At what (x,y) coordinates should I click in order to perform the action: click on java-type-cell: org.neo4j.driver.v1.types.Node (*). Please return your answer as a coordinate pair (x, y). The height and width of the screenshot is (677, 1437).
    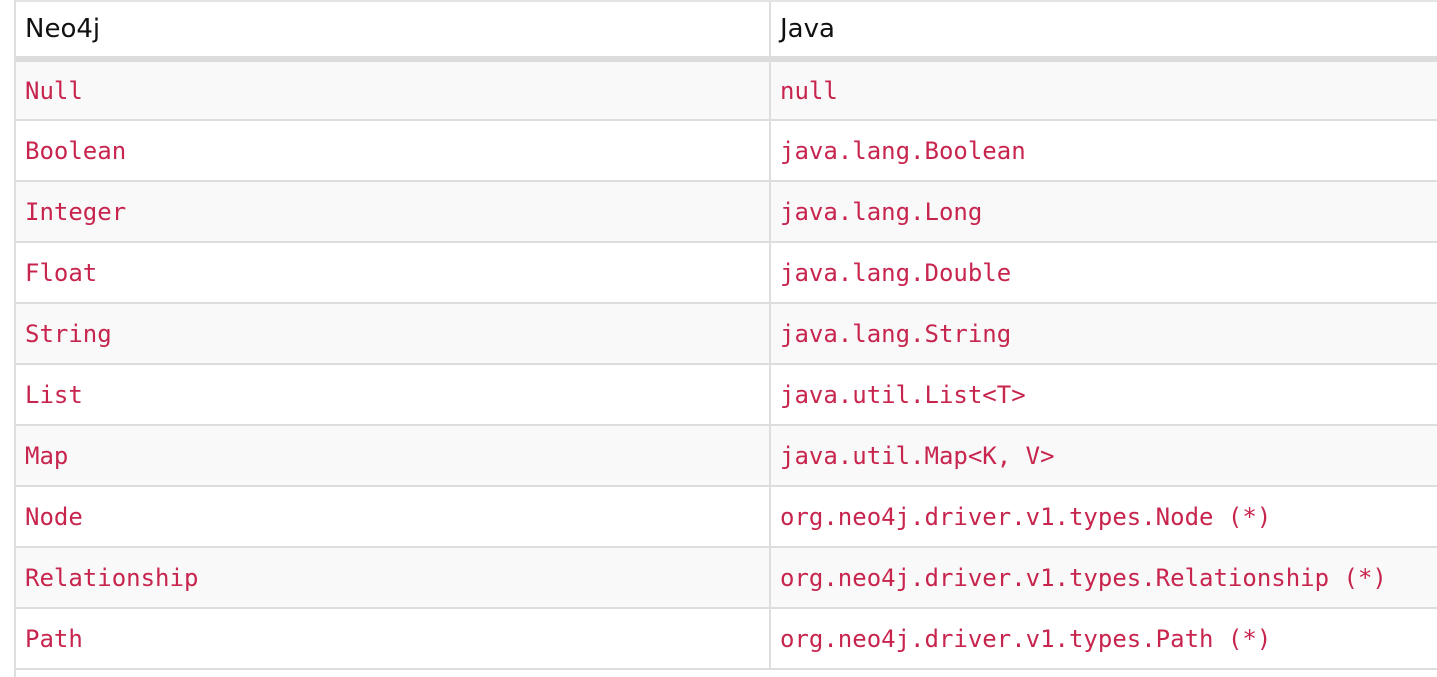
    Looking at the image, I should click on (1103, 517).